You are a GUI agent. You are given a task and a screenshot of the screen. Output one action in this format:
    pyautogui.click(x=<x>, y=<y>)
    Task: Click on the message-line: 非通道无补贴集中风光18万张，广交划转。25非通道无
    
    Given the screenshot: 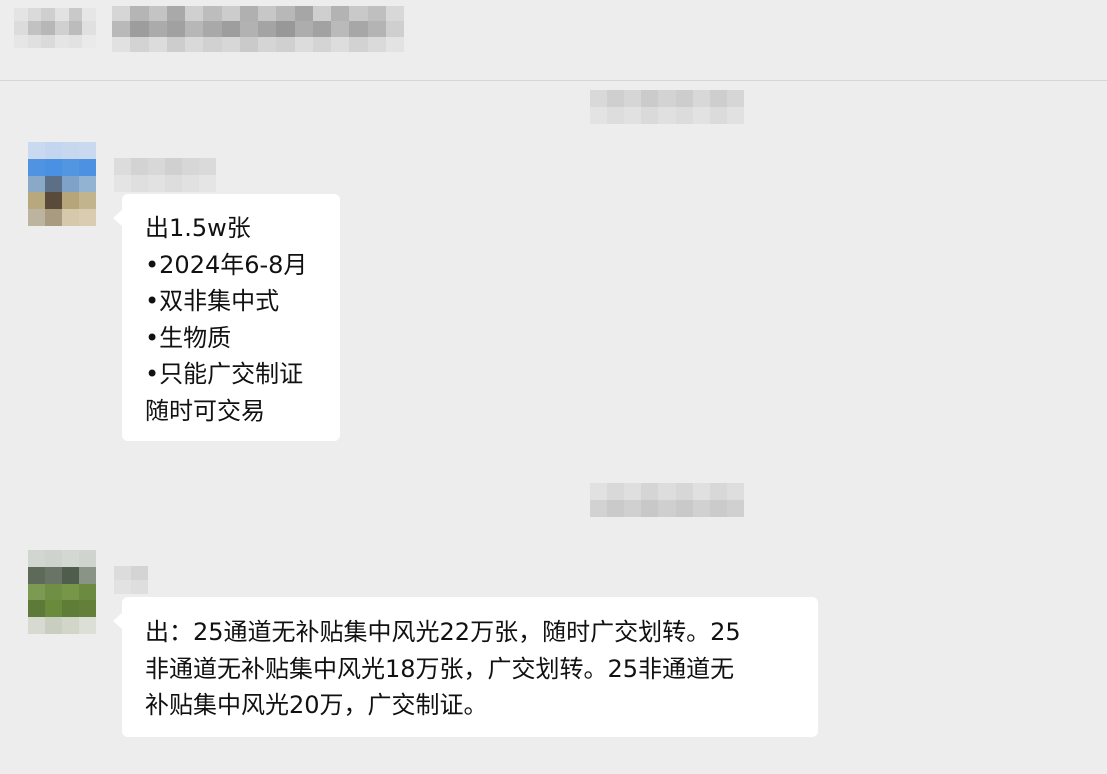 What is the action you would take?
    pyautogui.click(x=440, y=668)
    